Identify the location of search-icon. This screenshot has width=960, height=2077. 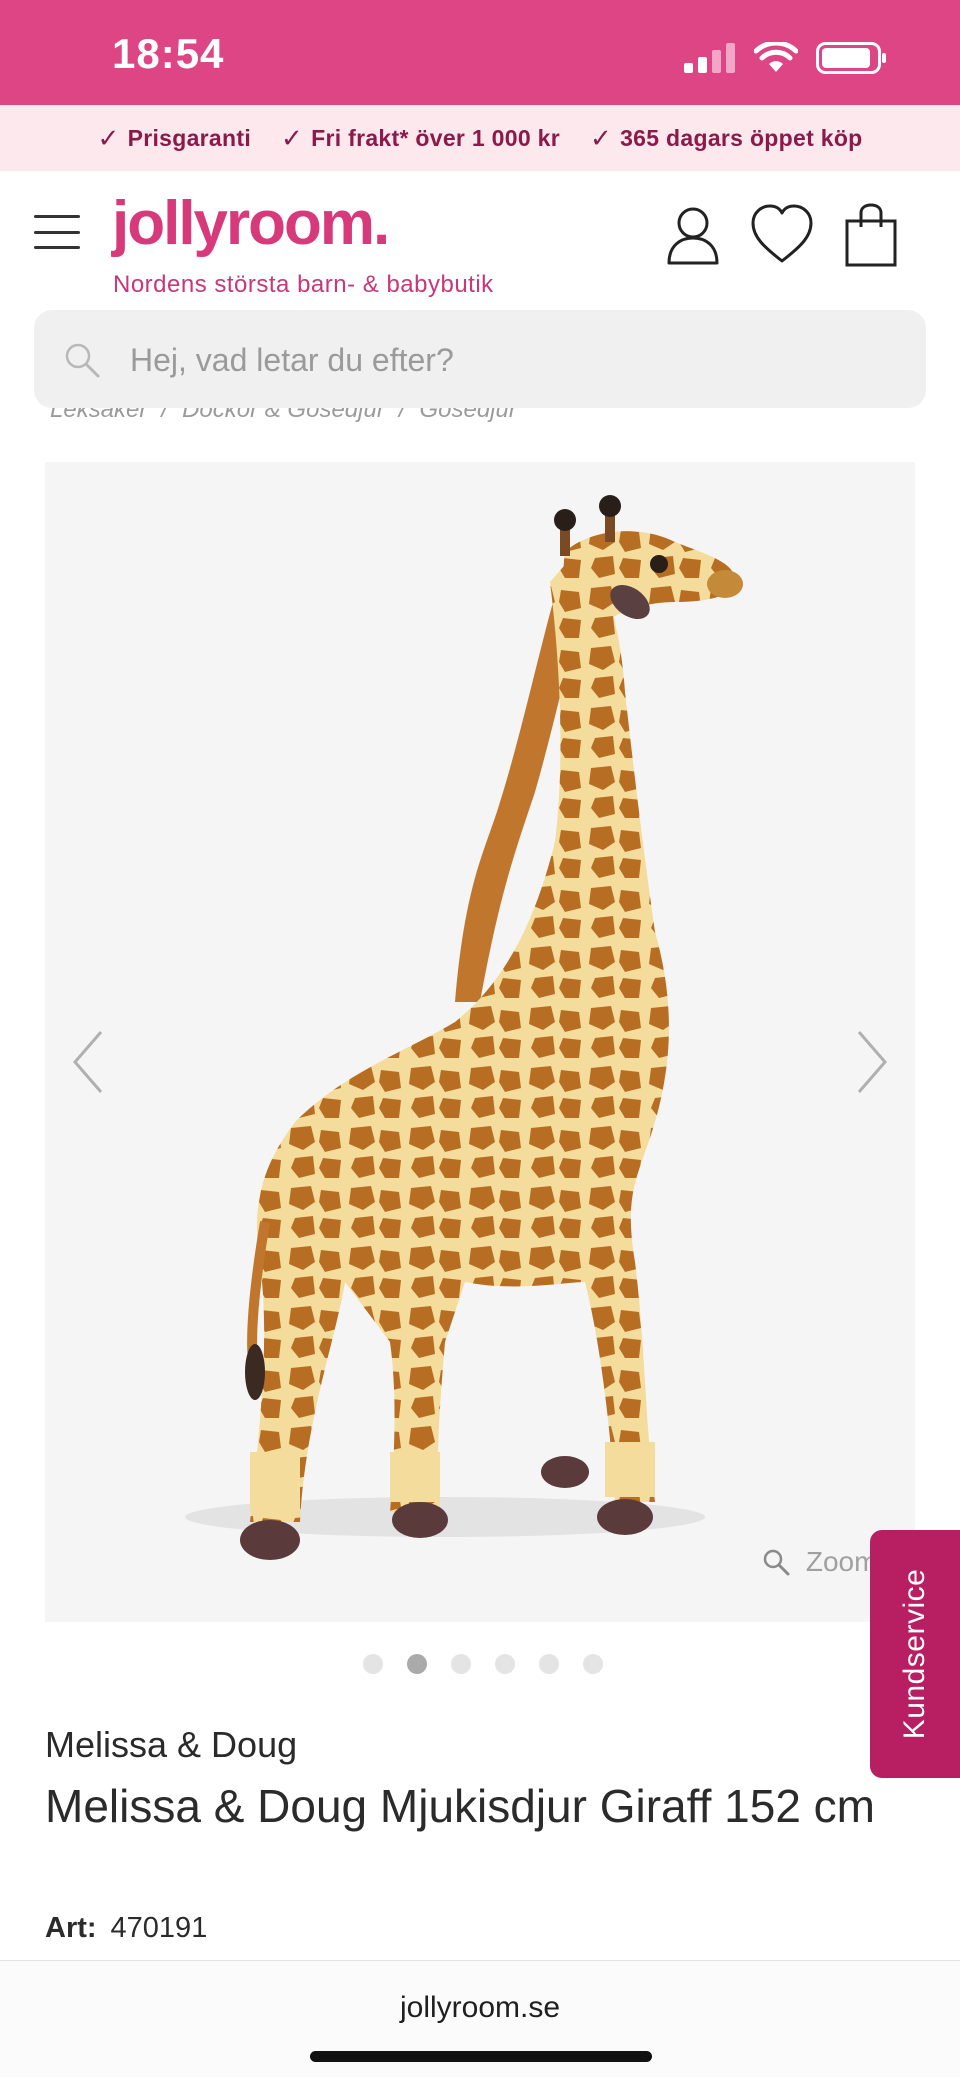
(82, 360).